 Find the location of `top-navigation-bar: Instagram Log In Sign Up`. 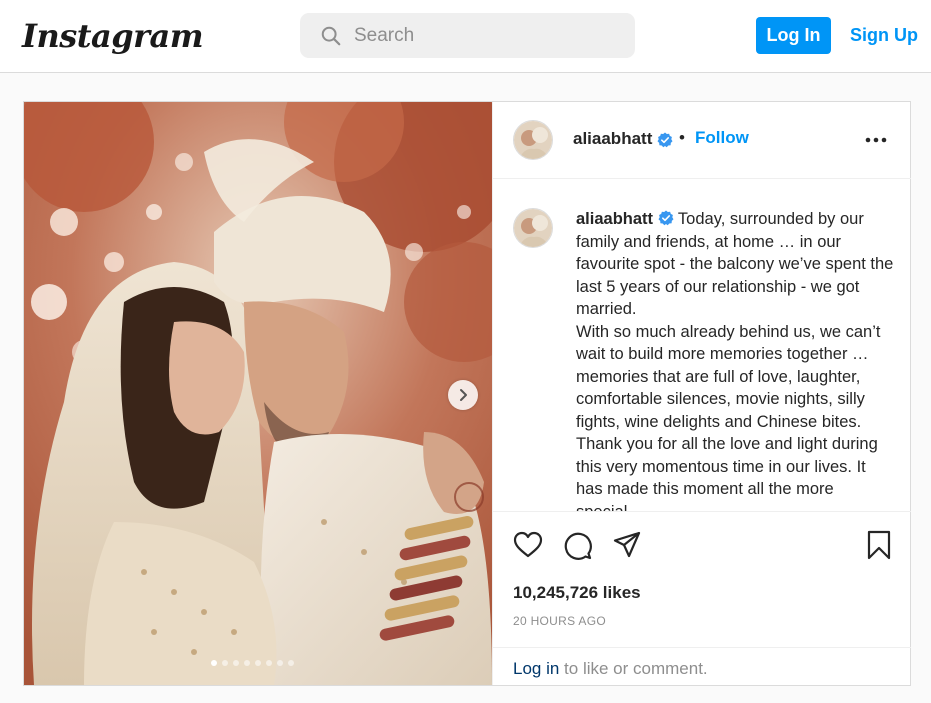

top-navigation-bar: Instagram Log In Sign Up is located at coordinates (465, 36).